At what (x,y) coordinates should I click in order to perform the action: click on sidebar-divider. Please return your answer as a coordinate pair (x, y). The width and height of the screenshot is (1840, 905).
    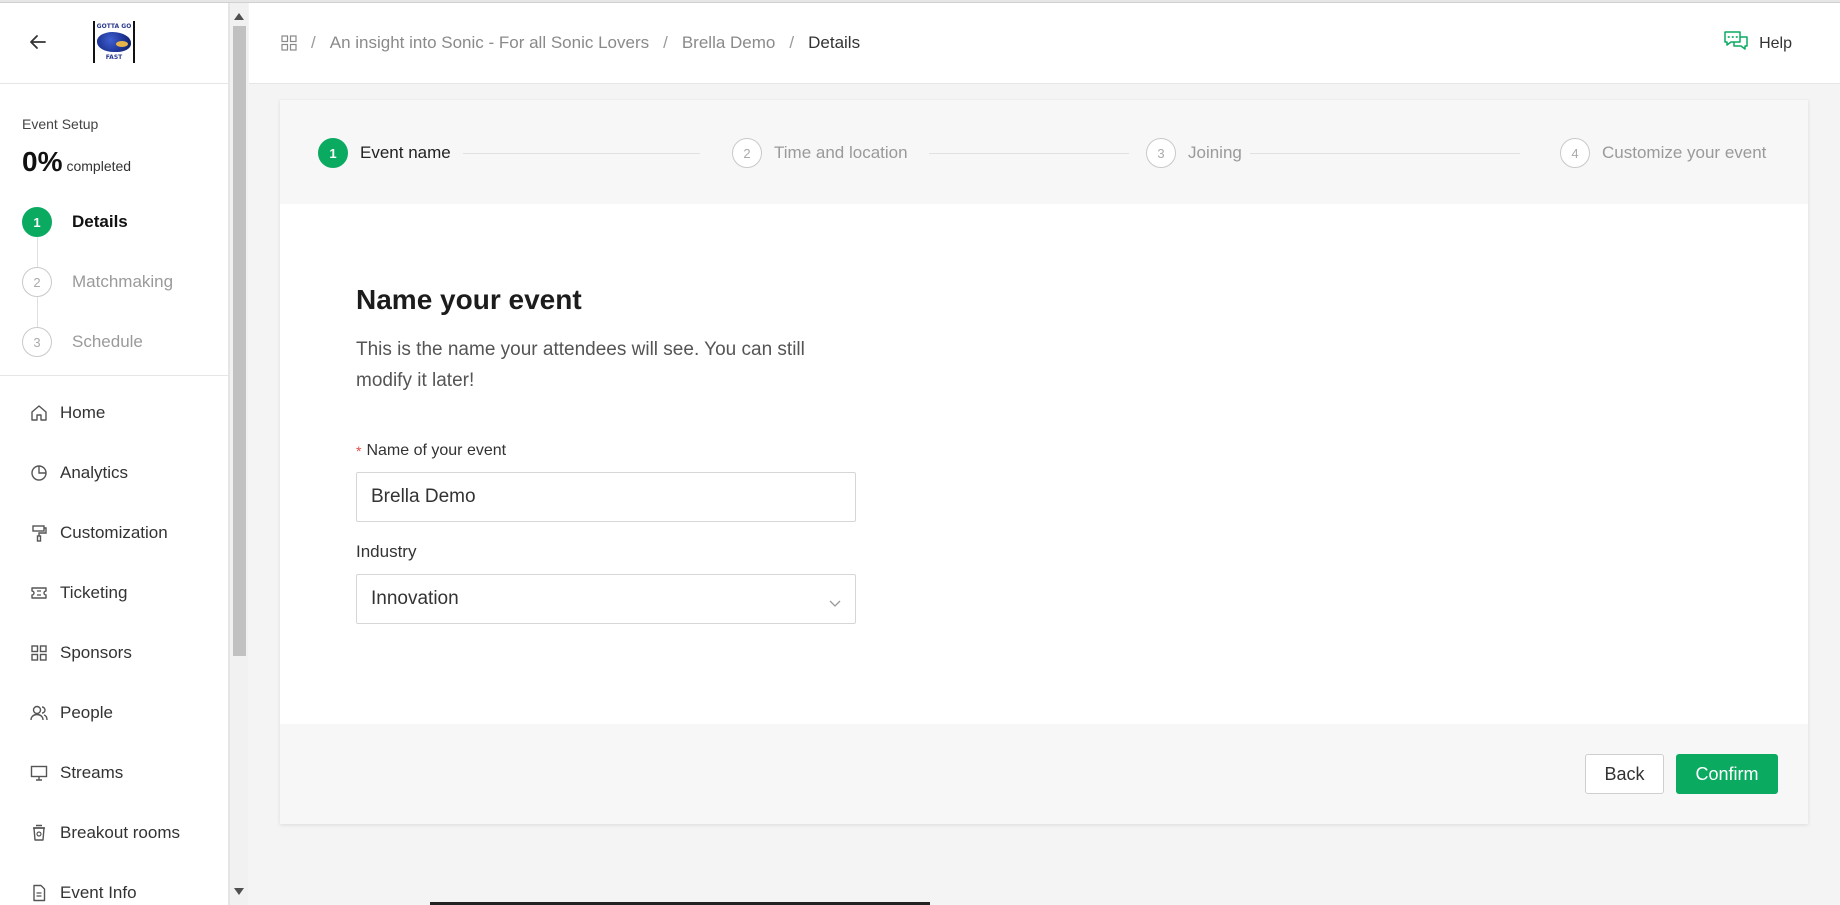
    Looking at the image, I should click on (114, 375).